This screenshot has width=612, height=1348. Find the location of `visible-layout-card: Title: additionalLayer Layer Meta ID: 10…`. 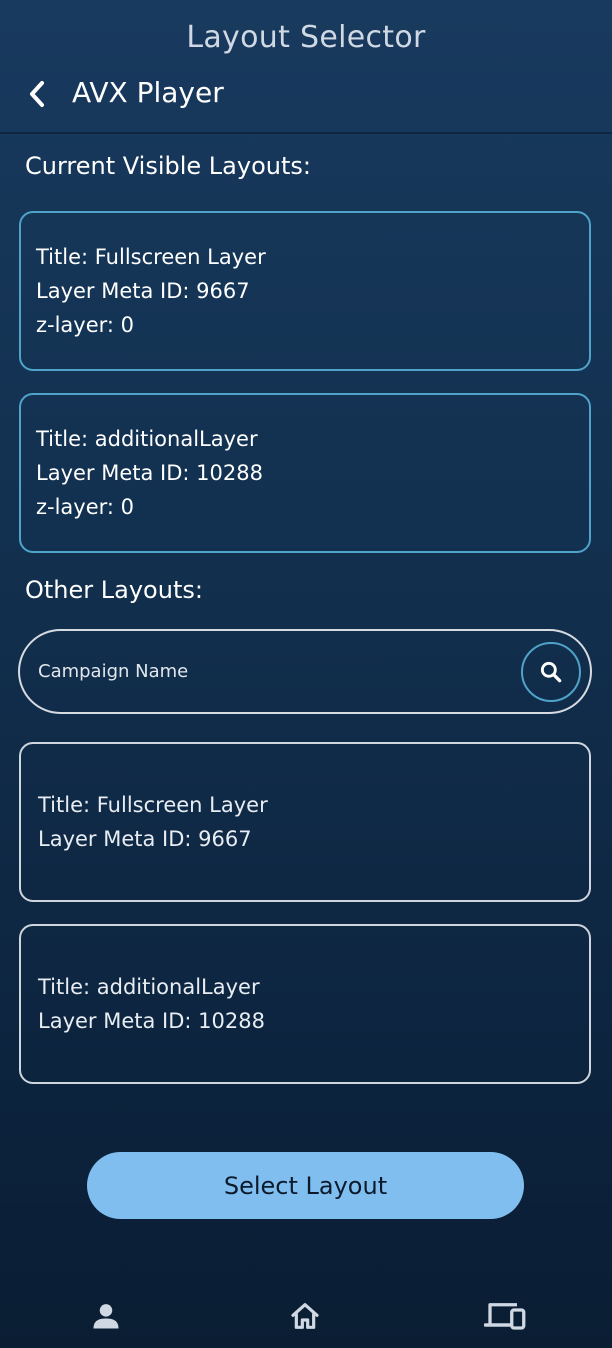

visible-layout-card: Title: additionalLayer Layer Meta ID: 10… is located at coordinates (305, 473).